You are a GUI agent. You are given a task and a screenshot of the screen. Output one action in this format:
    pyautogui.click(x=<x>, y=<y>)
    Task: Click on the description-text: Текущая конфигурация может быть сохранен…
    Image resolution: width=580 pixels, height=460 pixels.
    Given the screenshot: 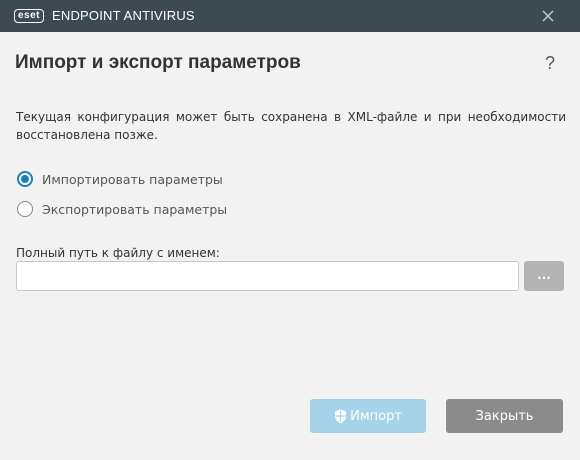 What is the action you would take?
    pyautogui.click(x=291, y=126)
    